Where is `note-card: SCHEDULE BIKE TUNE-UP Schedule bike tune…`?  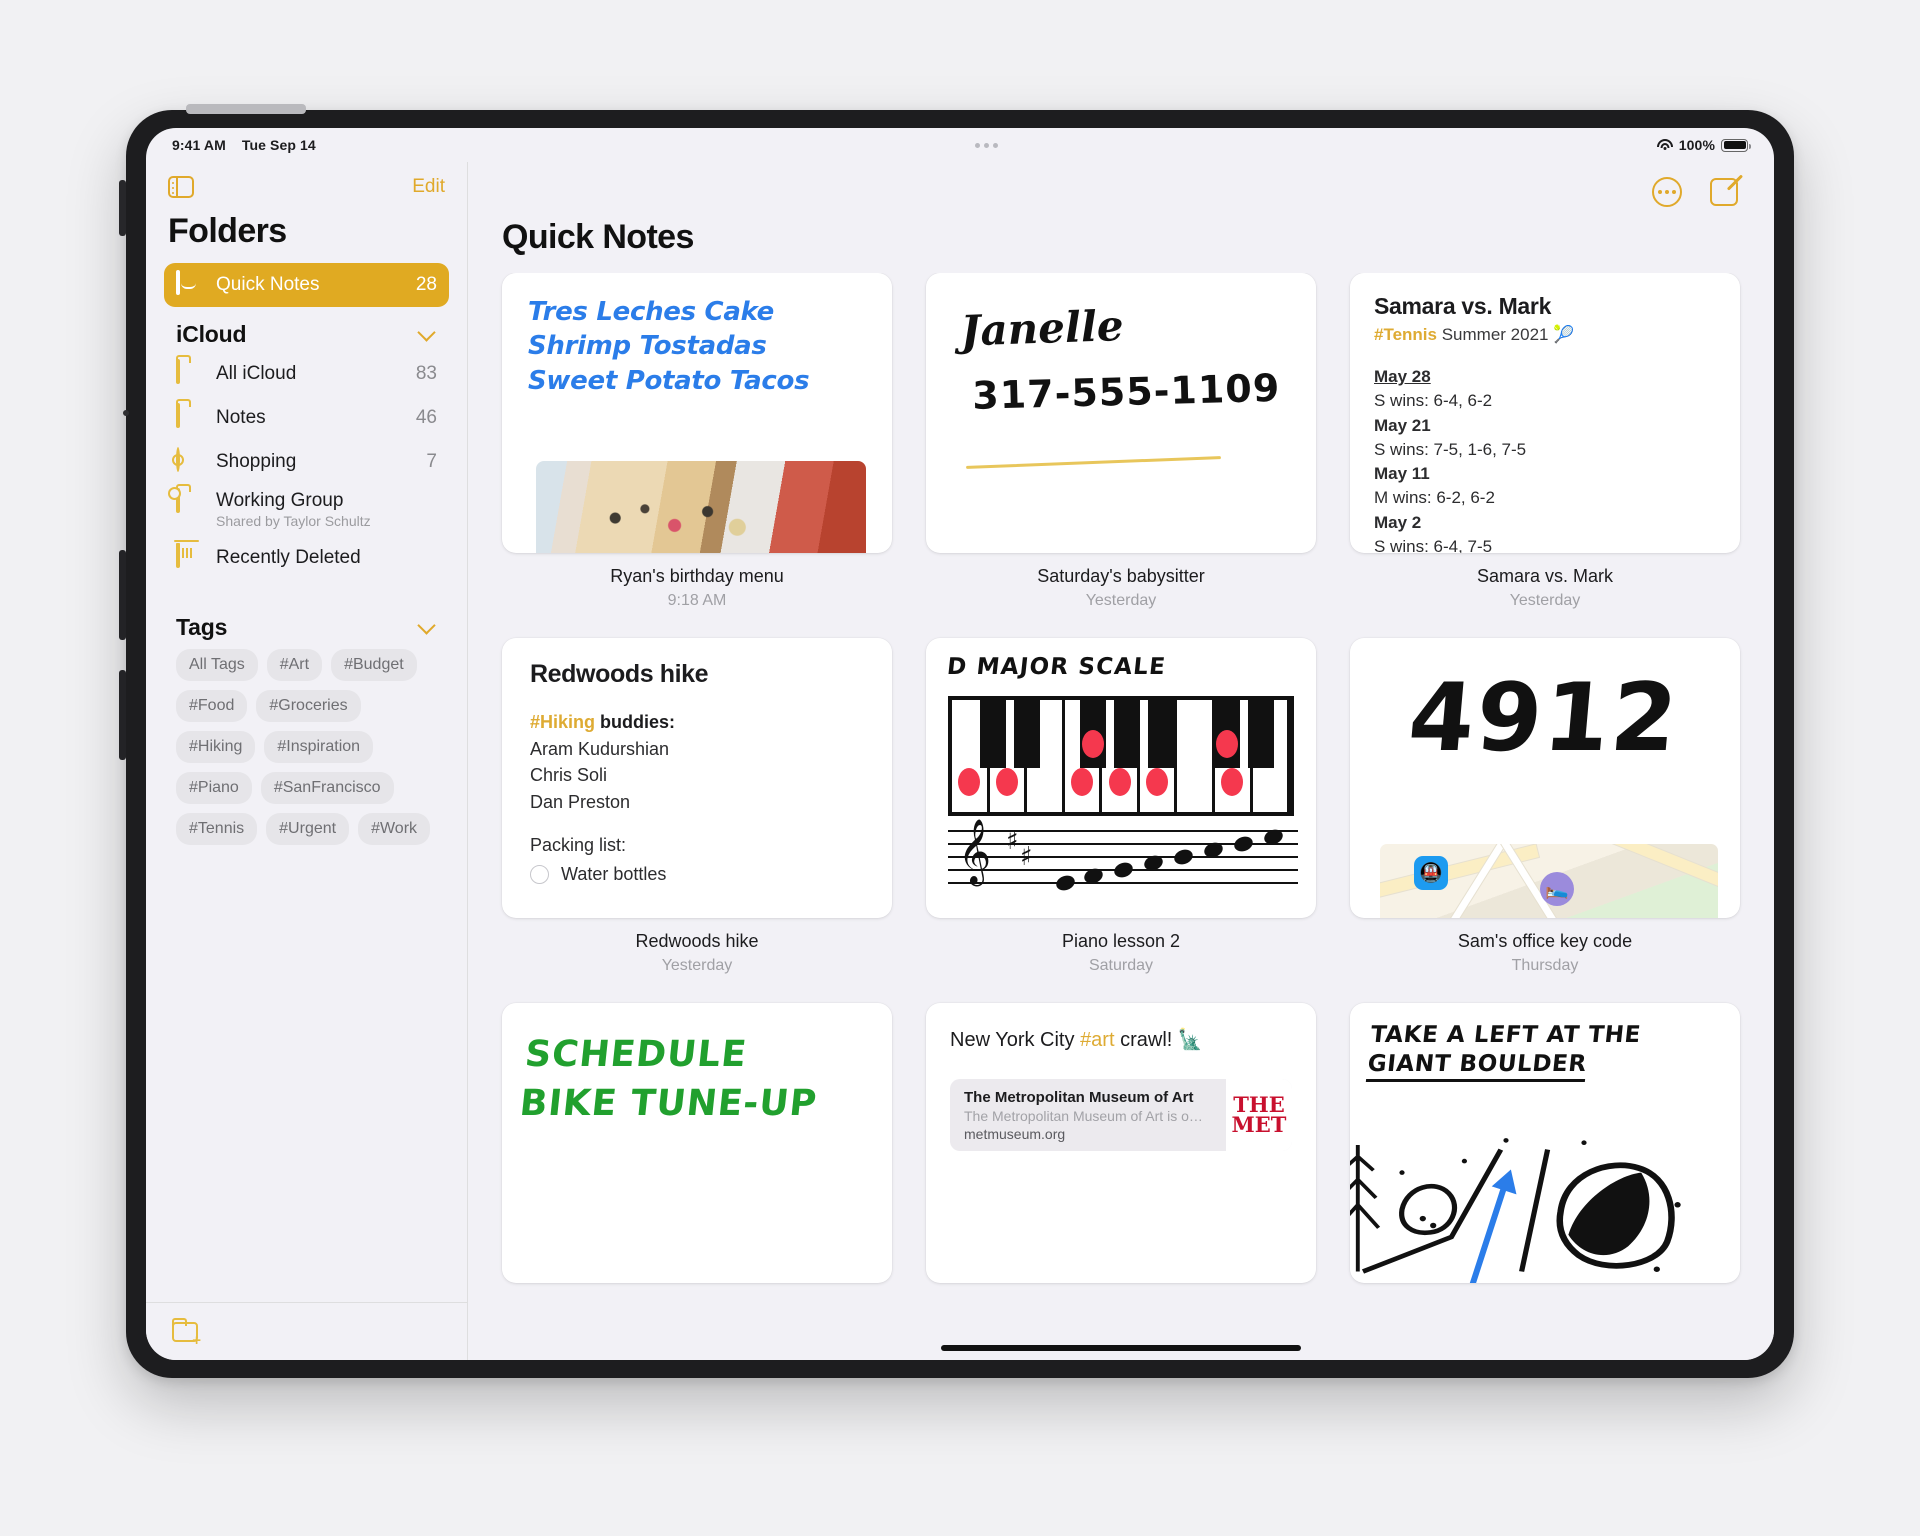 note-card: SCHEDULE BIKE TUNE-UP Schedule bike tune… is located at coordinates (697, 1160).